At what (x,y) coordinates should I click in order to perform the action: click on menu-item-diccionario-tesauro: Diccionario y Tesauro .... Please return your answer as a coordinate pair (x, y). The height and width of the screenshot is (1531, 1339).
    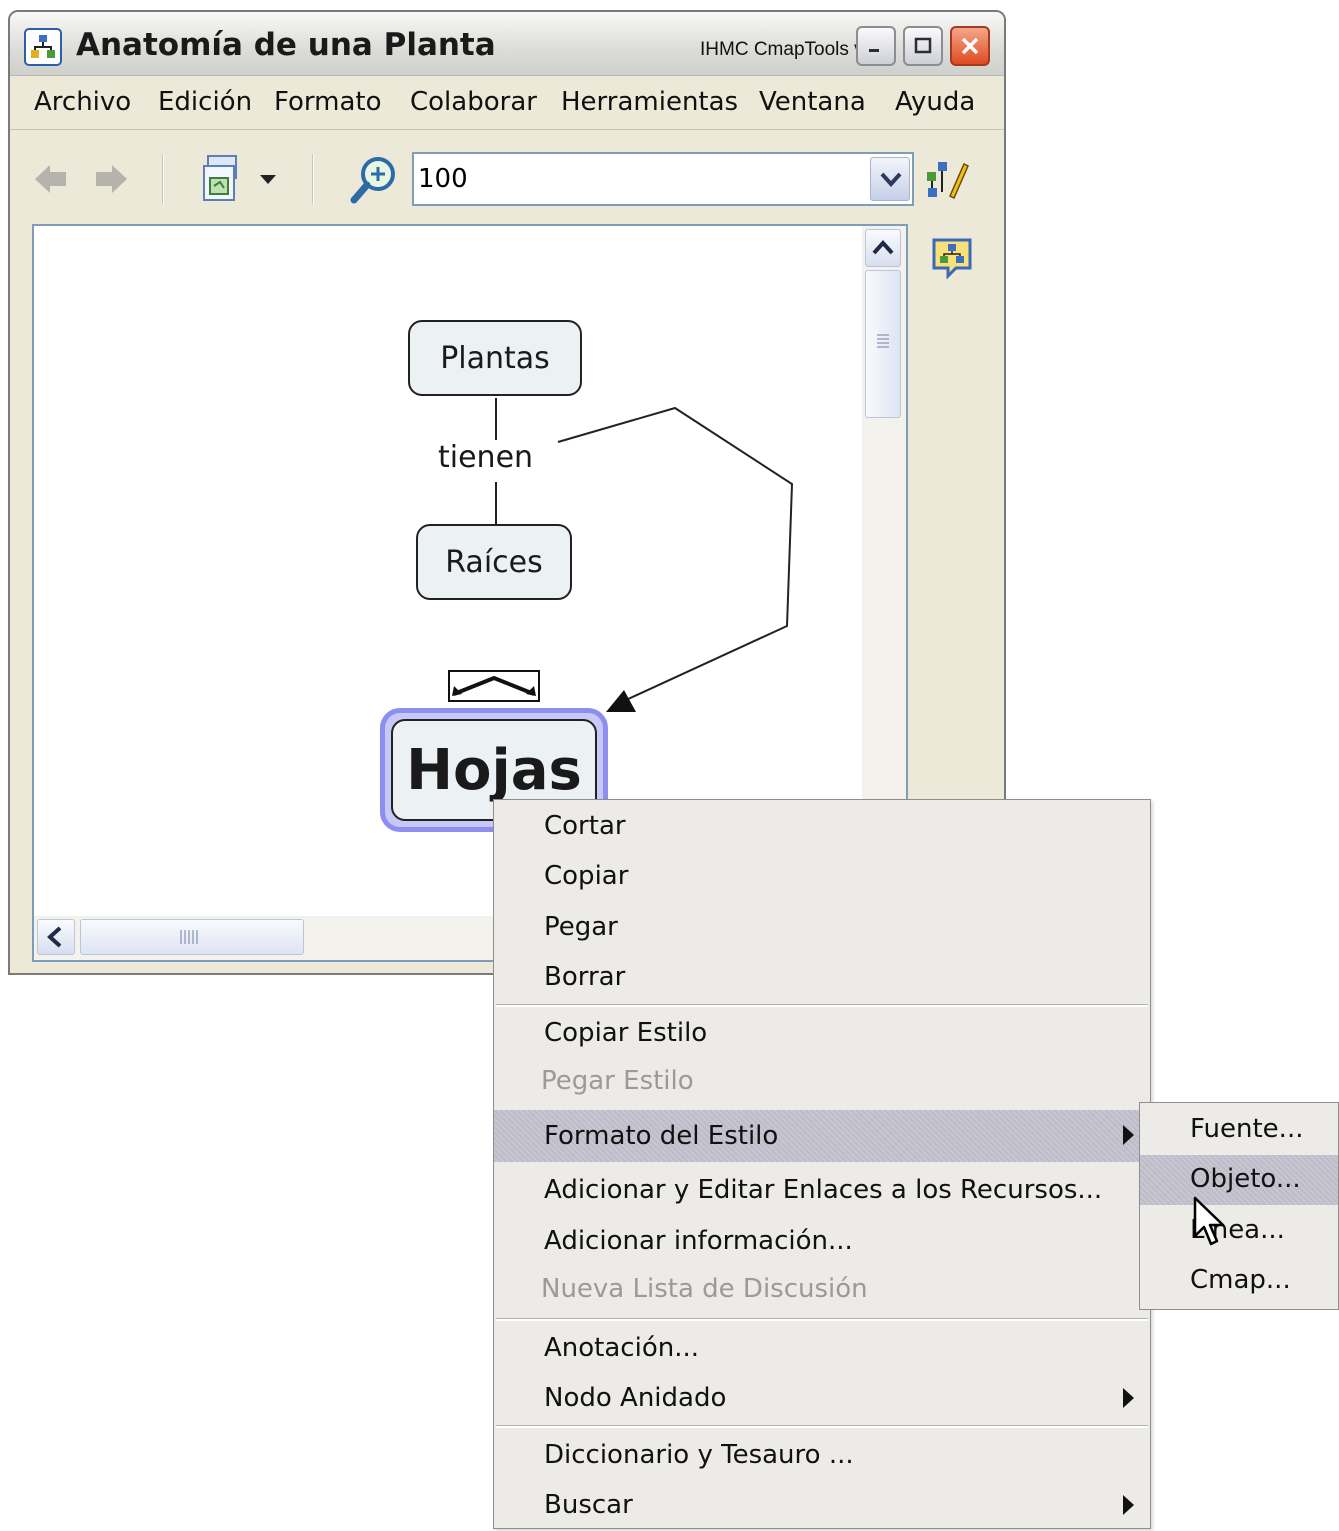
    Looking at the image, I should click on (822, 1456).